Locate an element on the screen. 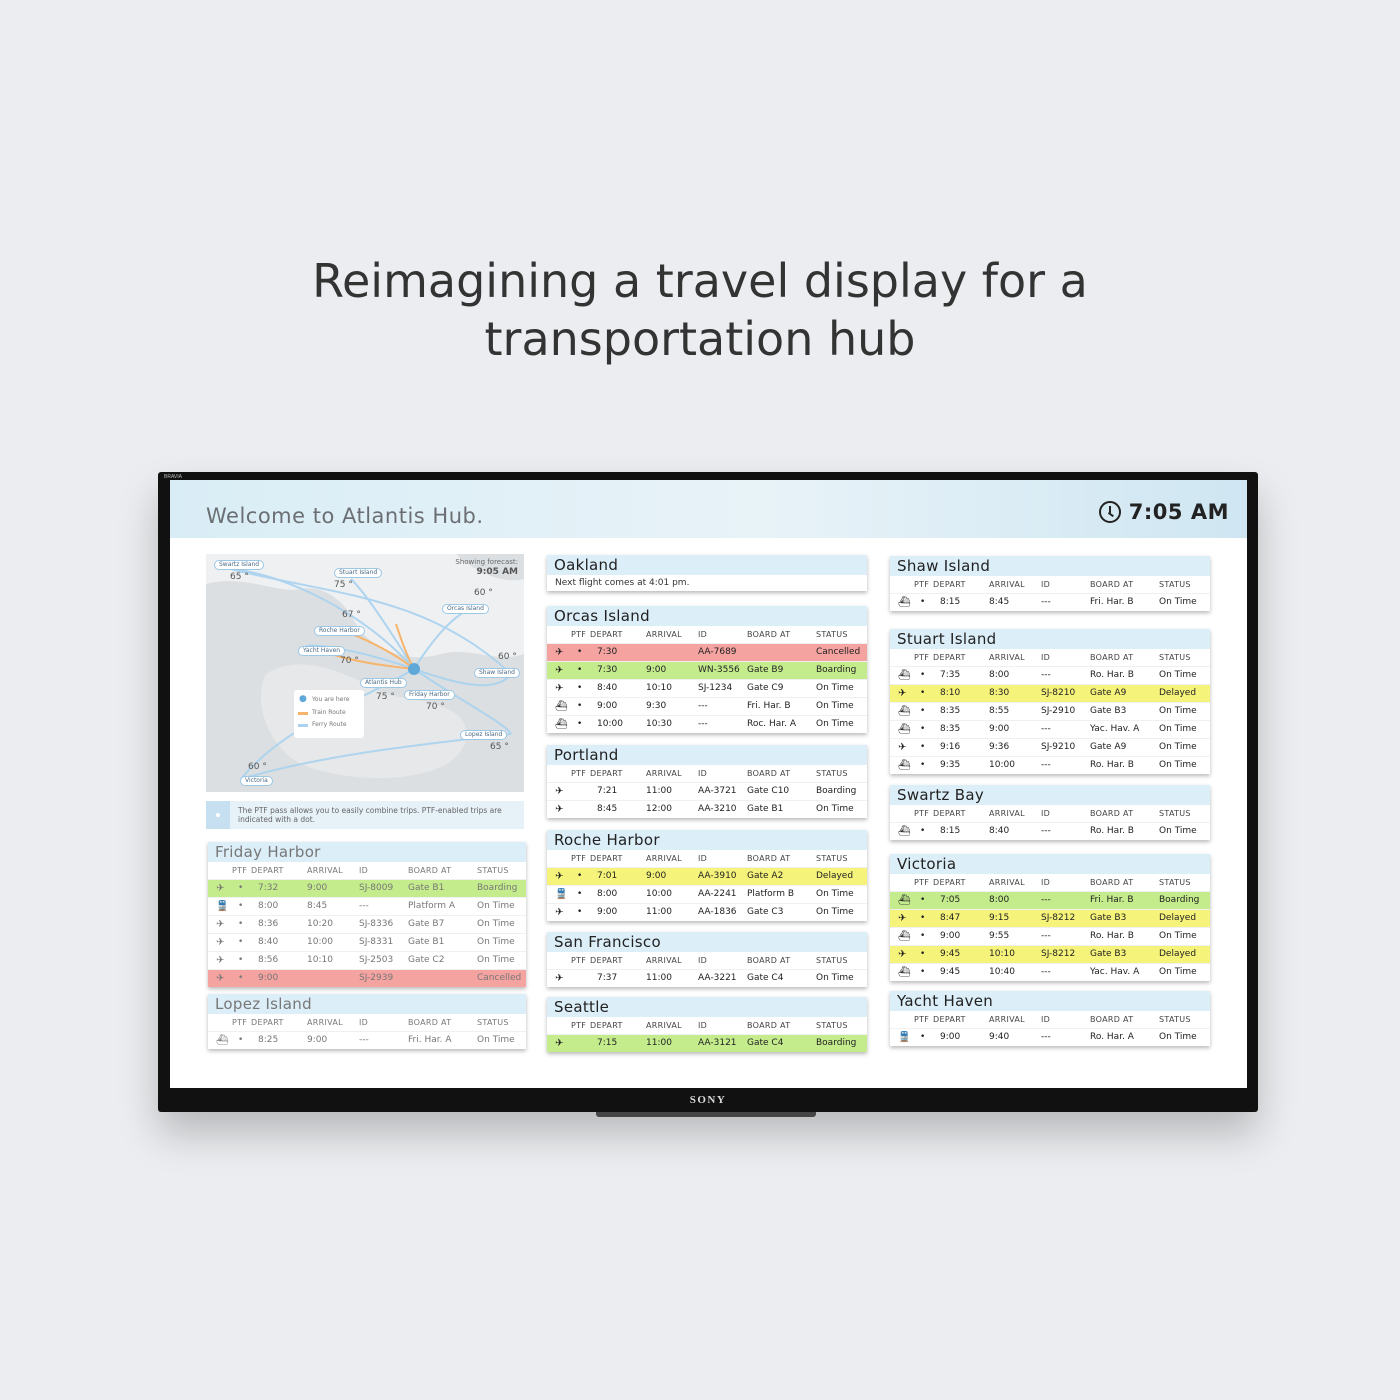  departure-row: ⛴ • 8:25 9:00 --- Fri. Har. A On Time is located at coordinates (367, 1040).